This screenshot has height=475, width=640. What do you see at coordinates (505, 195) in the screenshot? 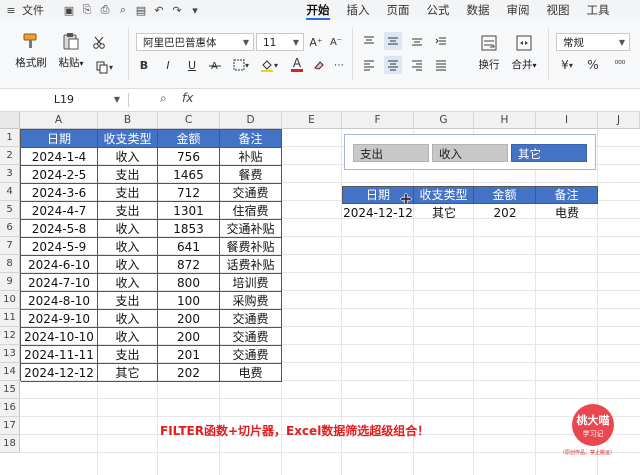
I see `result-header: 金额` at bounding box center [505, 195].